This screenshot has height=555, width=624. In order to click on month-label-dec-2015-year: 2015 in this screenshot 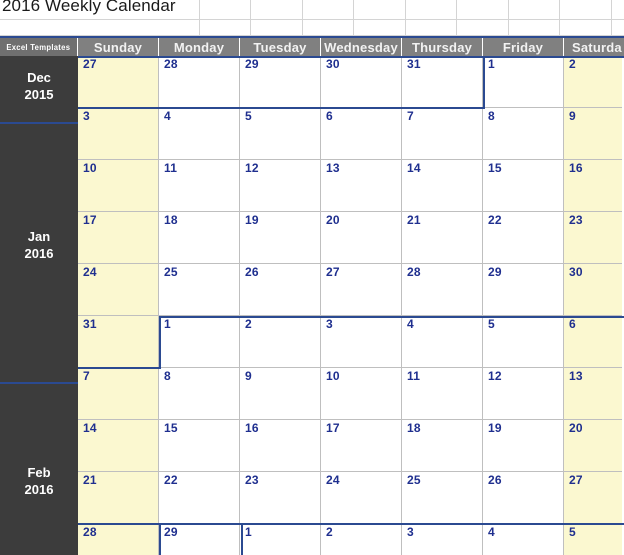, I will do `click(39, 94)`.